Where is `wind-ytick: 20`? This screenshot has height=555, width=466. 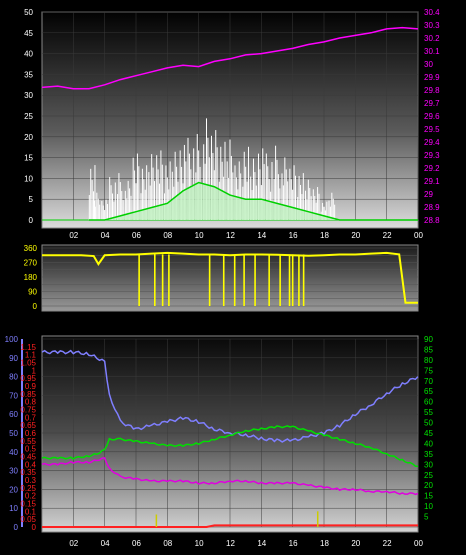
wind-ytick: 20 is located at coordinates (28, 137).